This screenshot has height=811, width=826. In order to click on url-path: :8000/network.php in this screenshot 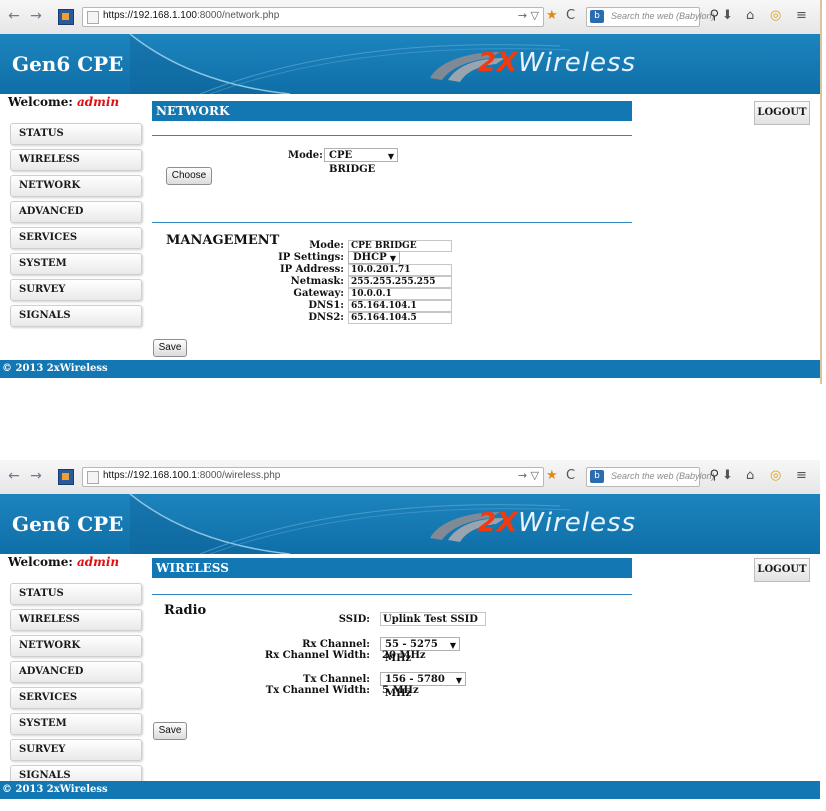, I will do `click(238, 15)`.